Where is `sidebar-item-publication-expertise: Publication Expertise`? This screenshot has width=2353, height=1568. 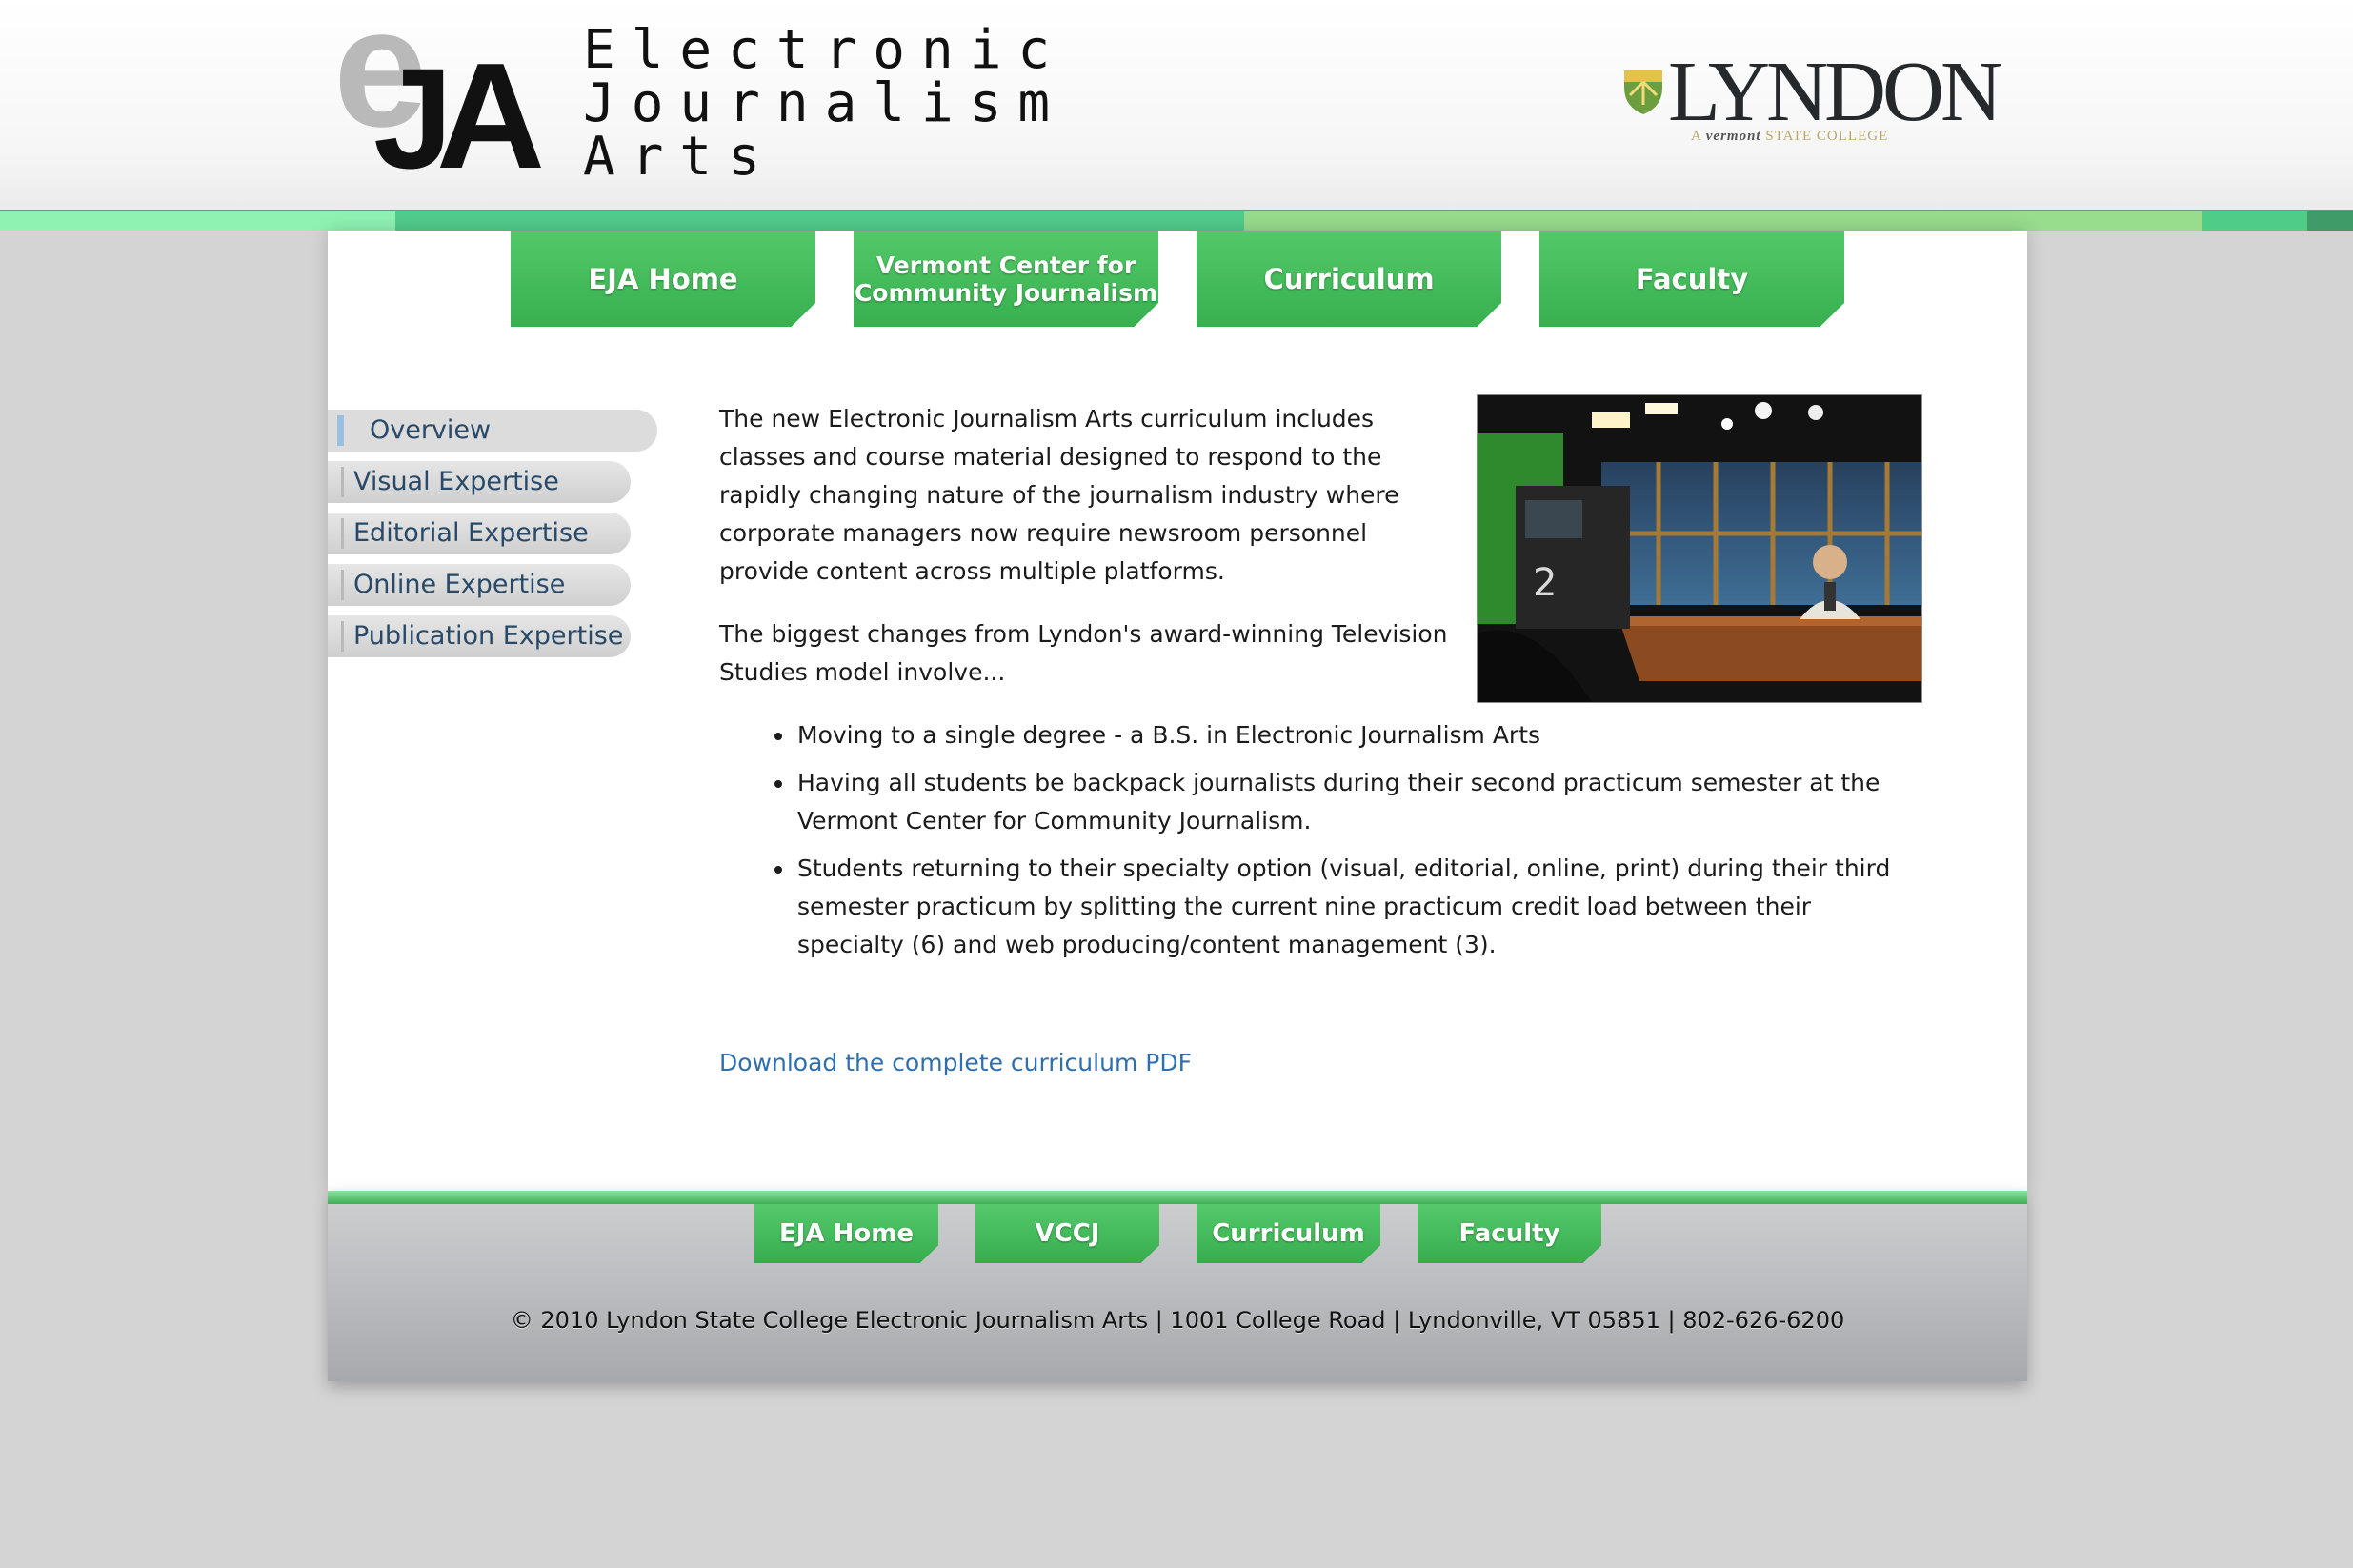 sidebar-item-publication-expertise: Publication Expertise is located at coordinates (479, 636).